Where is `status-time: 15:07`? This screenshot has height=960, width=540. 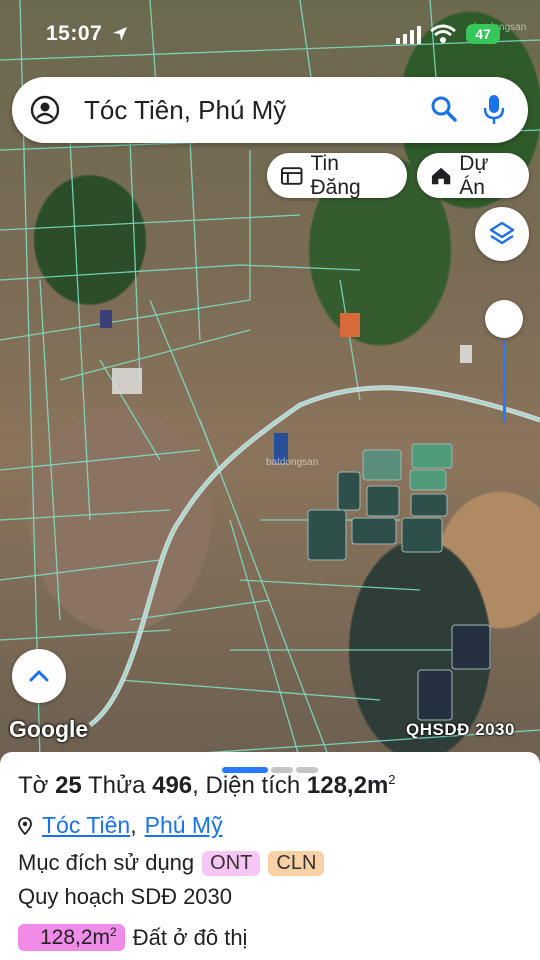 status-time: 15:07 is located at coordinates (74, 33).